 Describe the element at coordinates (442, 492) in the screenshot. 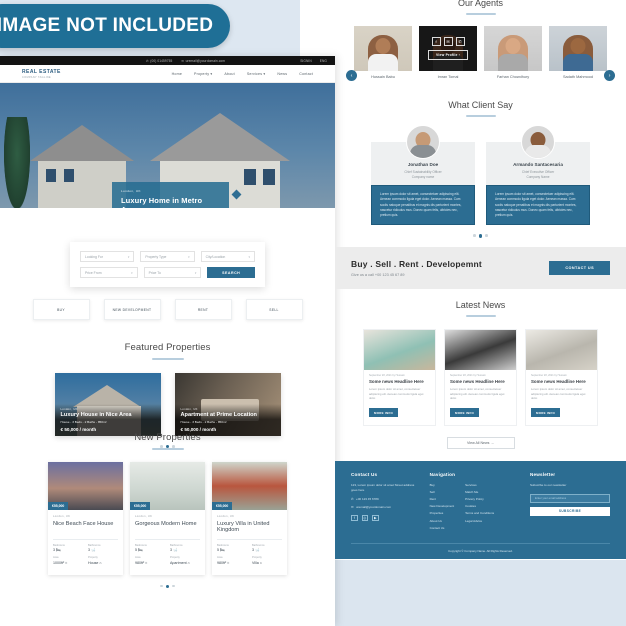

I see `footer-link-sell: Sell` at that location.